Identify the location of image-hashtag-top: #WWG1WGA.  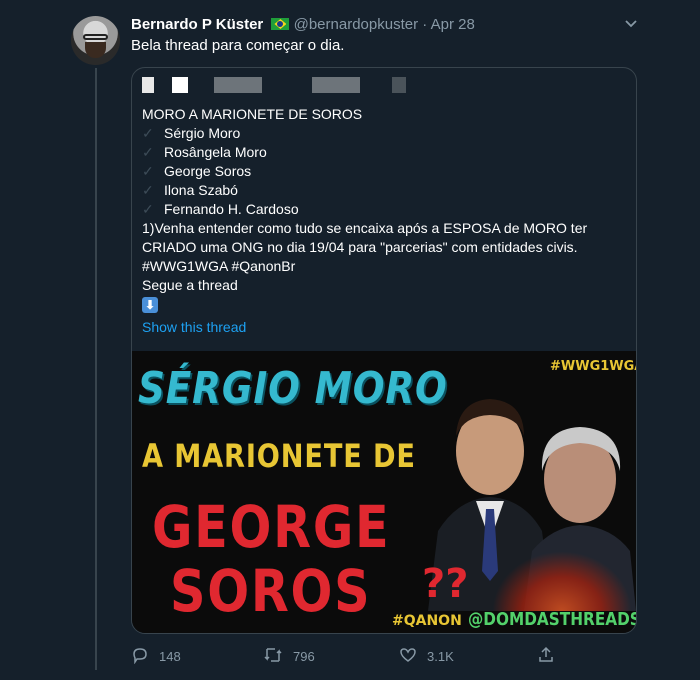
(593, 366).